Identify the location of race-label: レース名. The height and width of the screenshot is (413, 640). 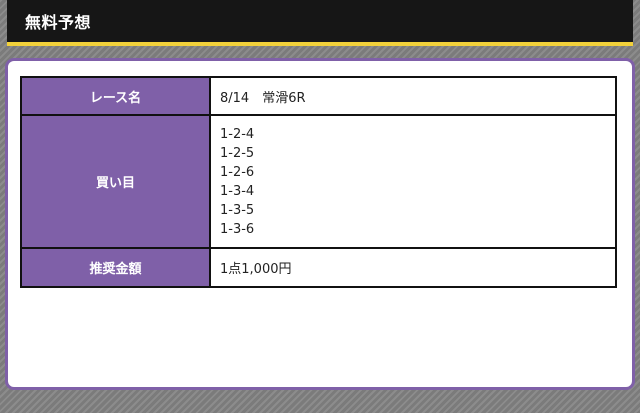
(115, 96).